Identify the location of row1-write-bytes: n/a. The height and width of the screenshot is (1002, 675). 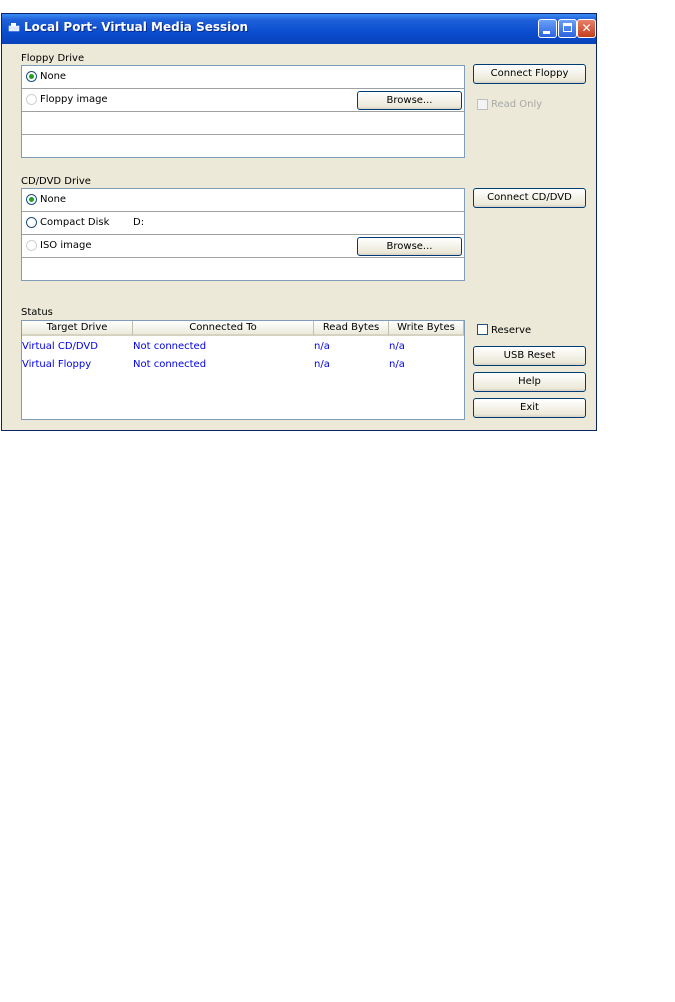
(397, 346).